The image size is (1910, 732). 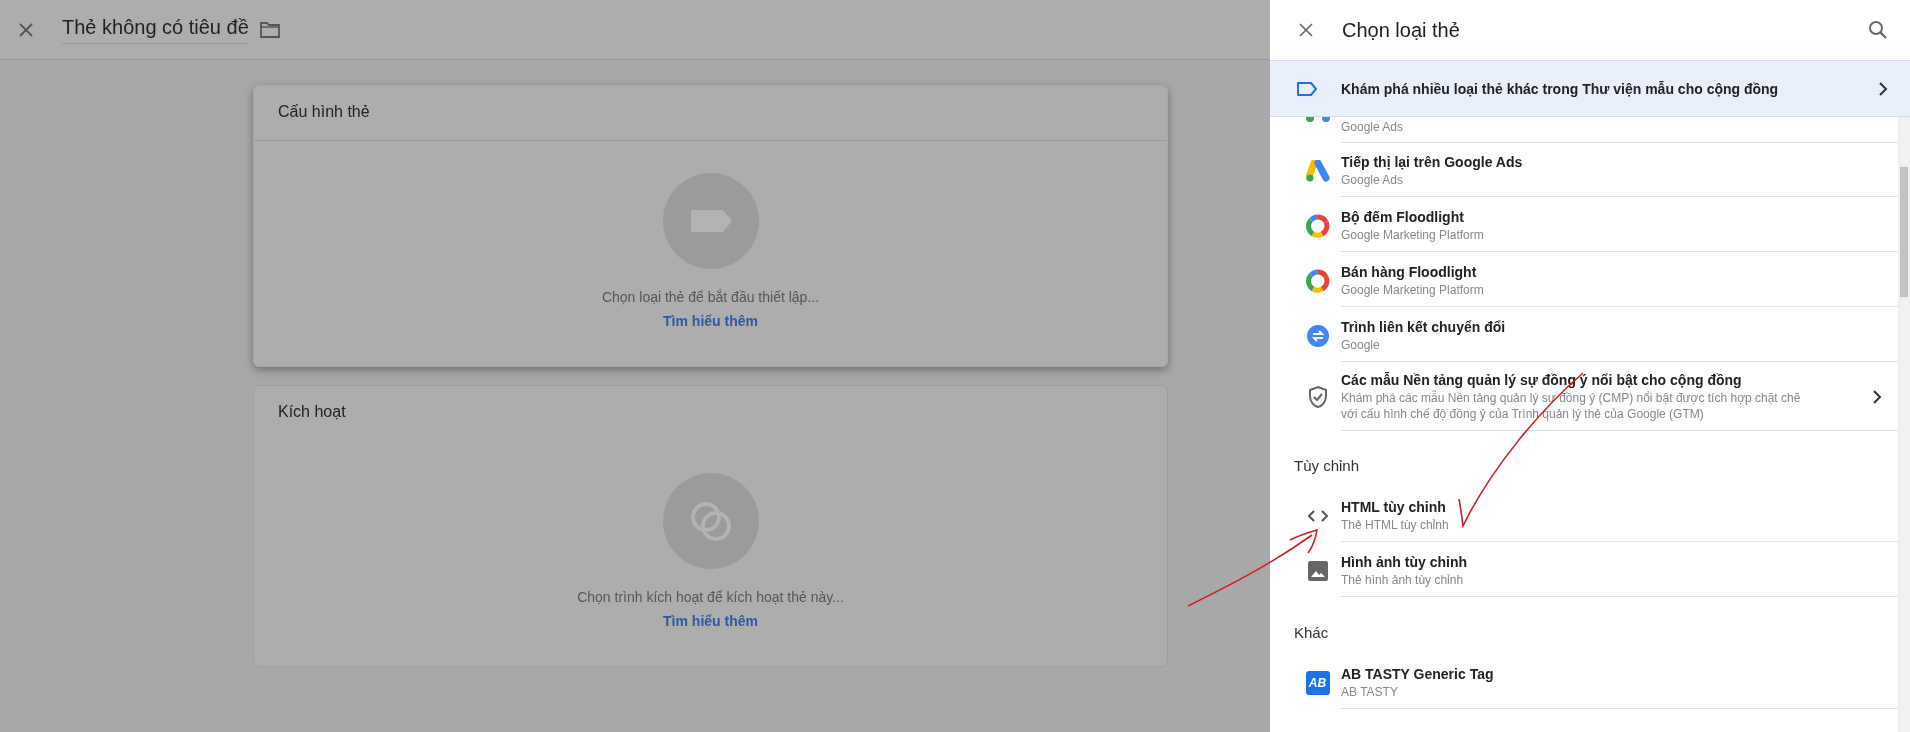 I want to click on folder-icon, so click(x=269, y=29).